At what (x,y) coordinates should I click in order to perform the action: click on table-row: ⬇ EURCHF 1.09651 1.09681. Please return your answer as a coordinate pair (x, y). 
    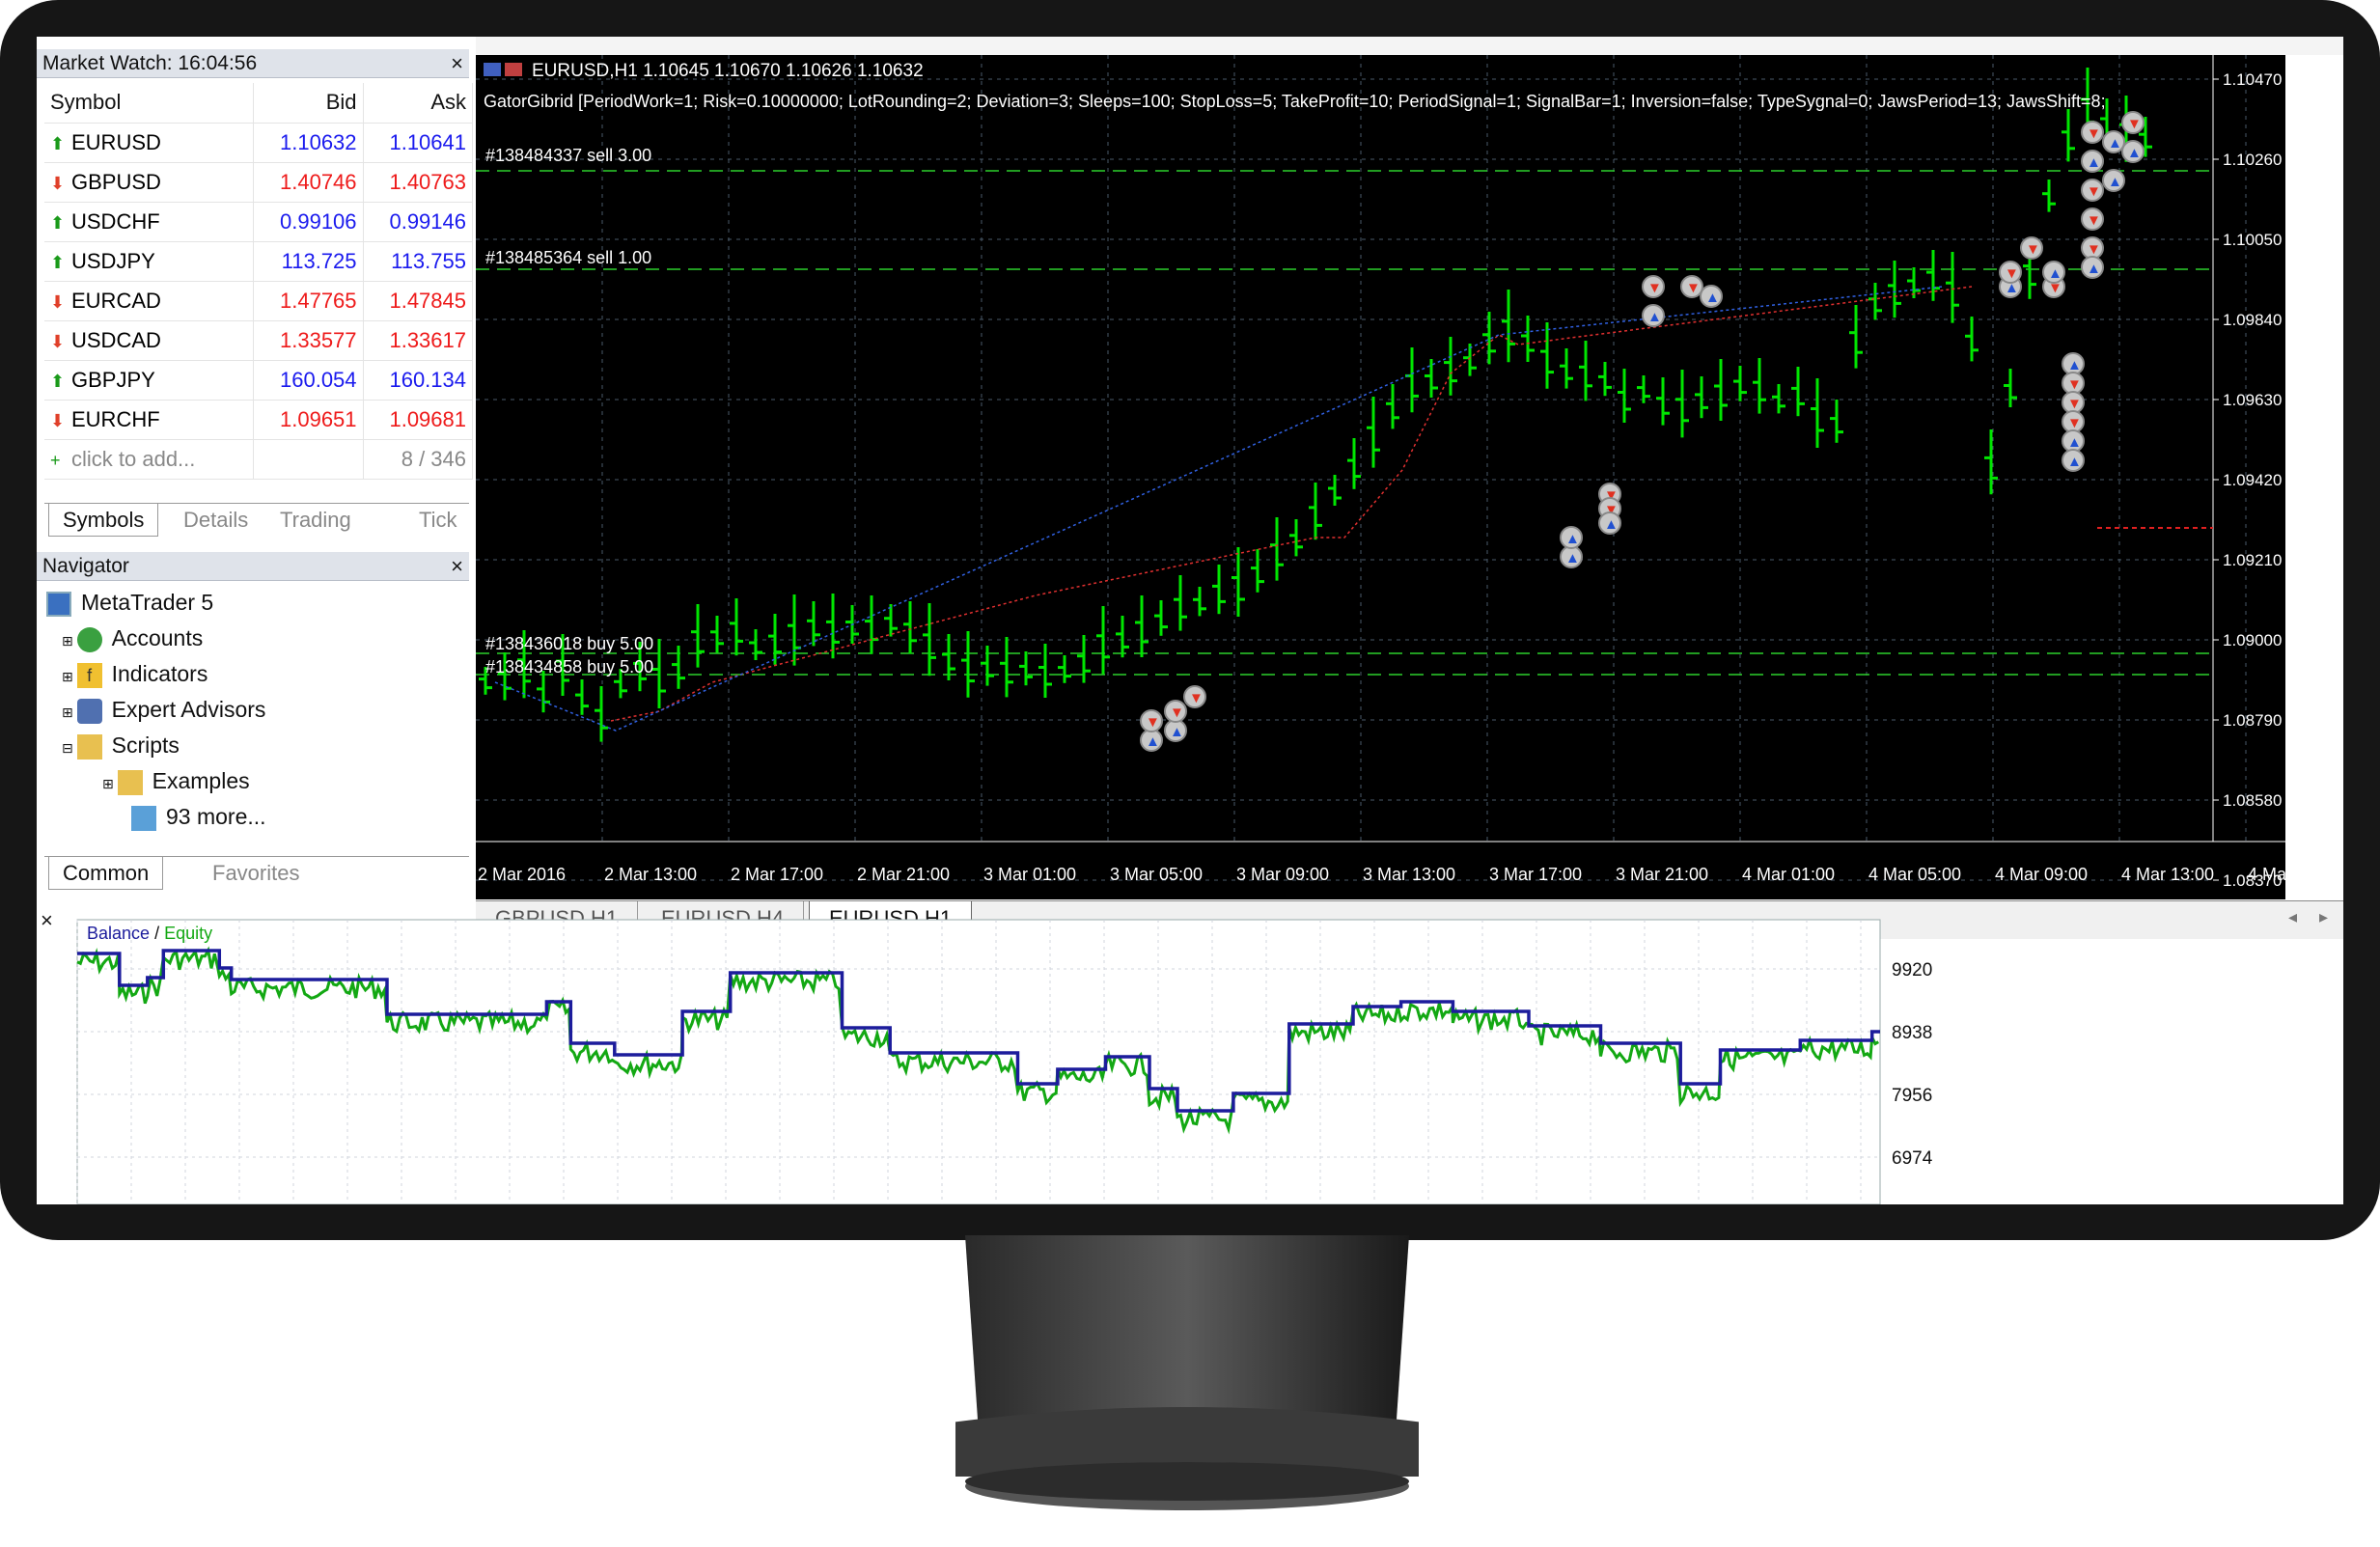
    Looking at the image, I should click on (259, 420).